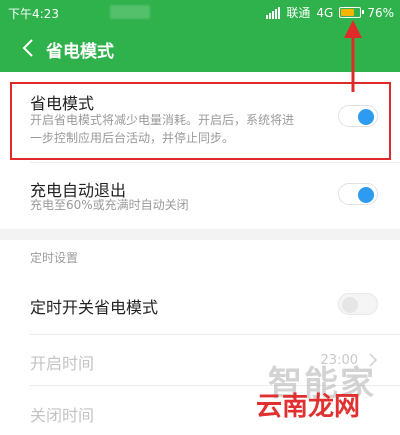  Describe the element at coordinates (322, 389) in the screenshot. I see `watermark: 智能家 云南龙网` at that location.